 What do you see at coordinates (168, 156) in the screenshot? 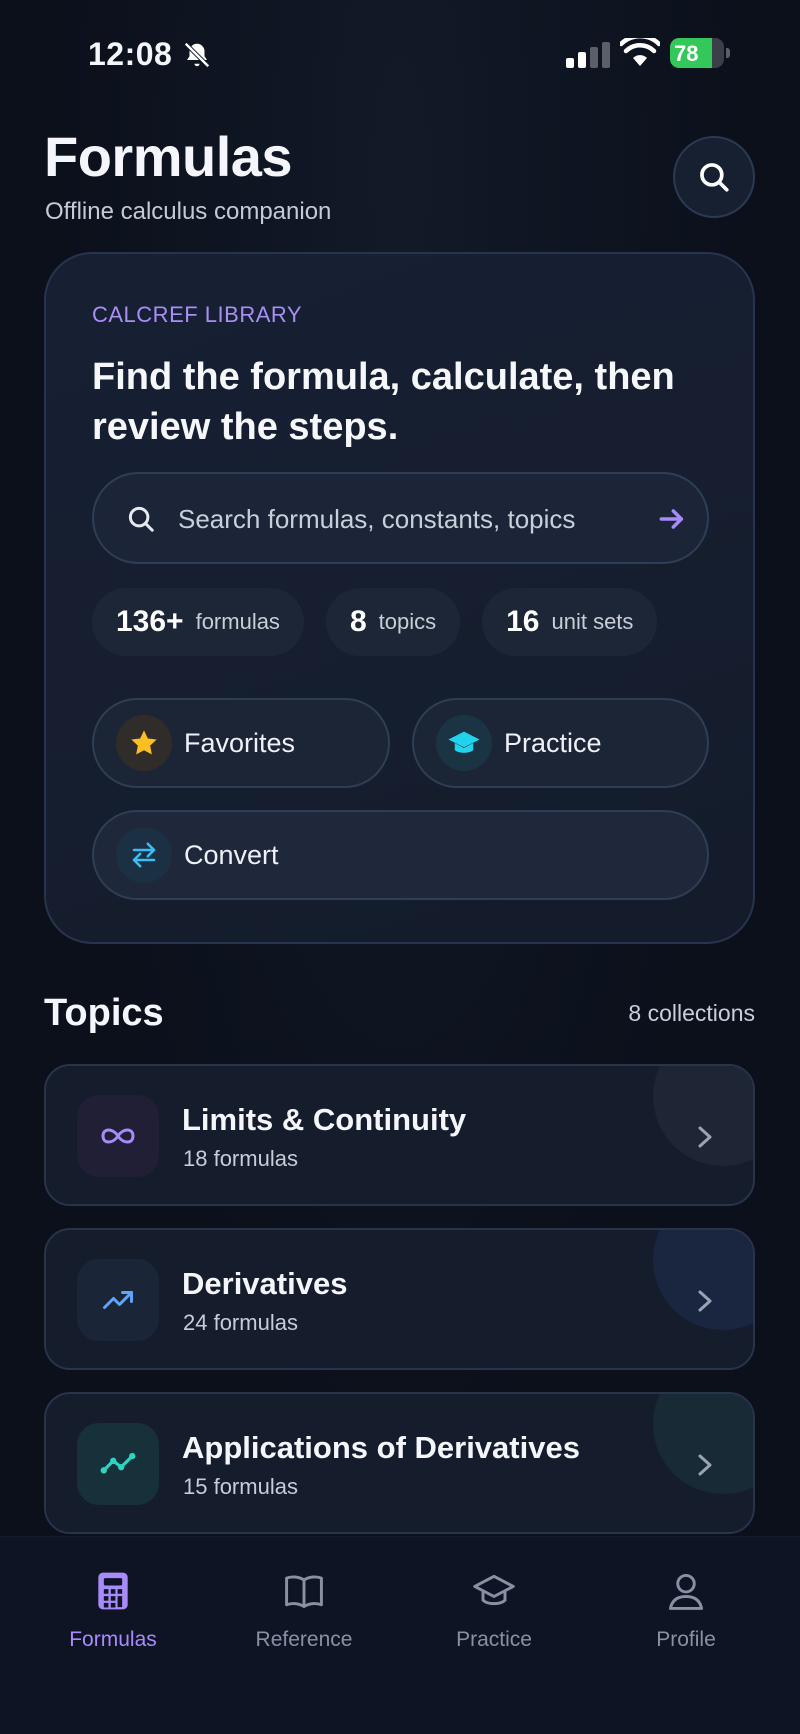
I see `page-title: Formulas` at bounding box center [168, 156].